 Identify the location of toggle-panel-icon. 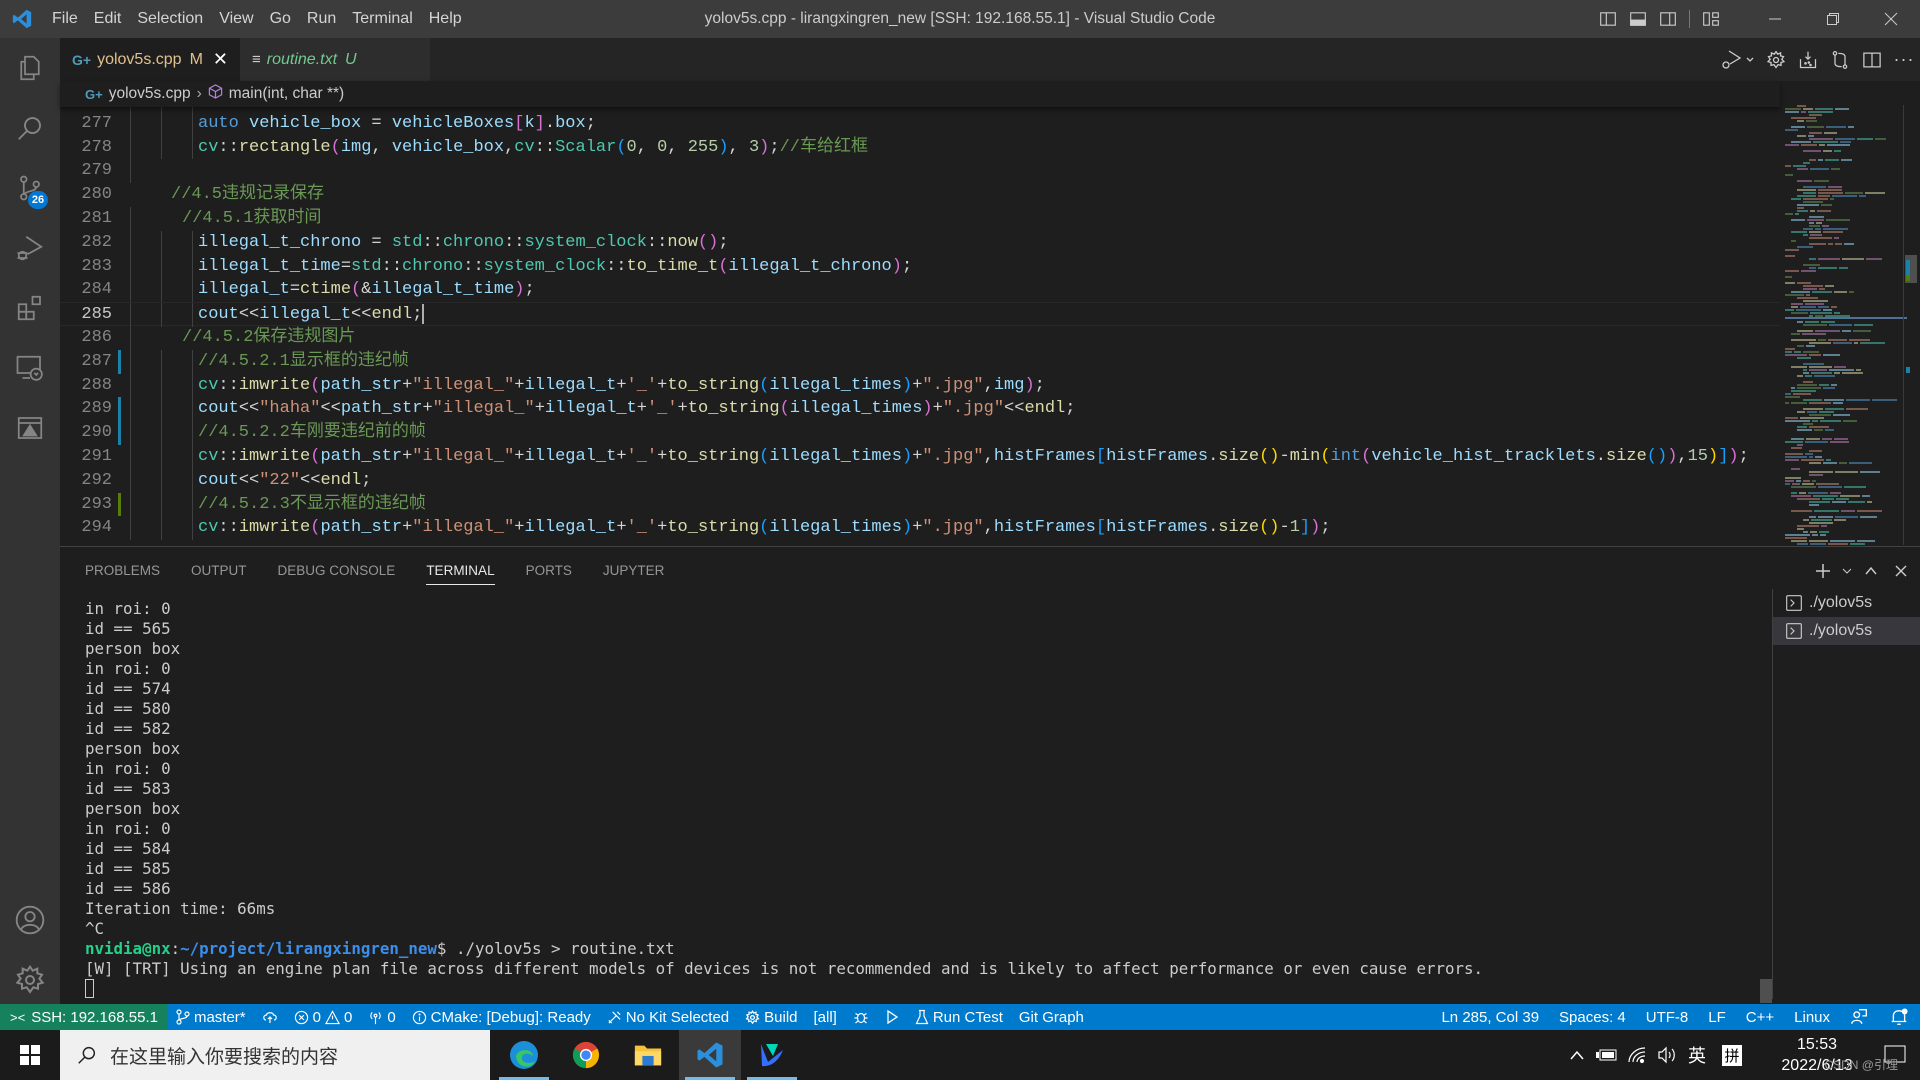
(1638, 19).